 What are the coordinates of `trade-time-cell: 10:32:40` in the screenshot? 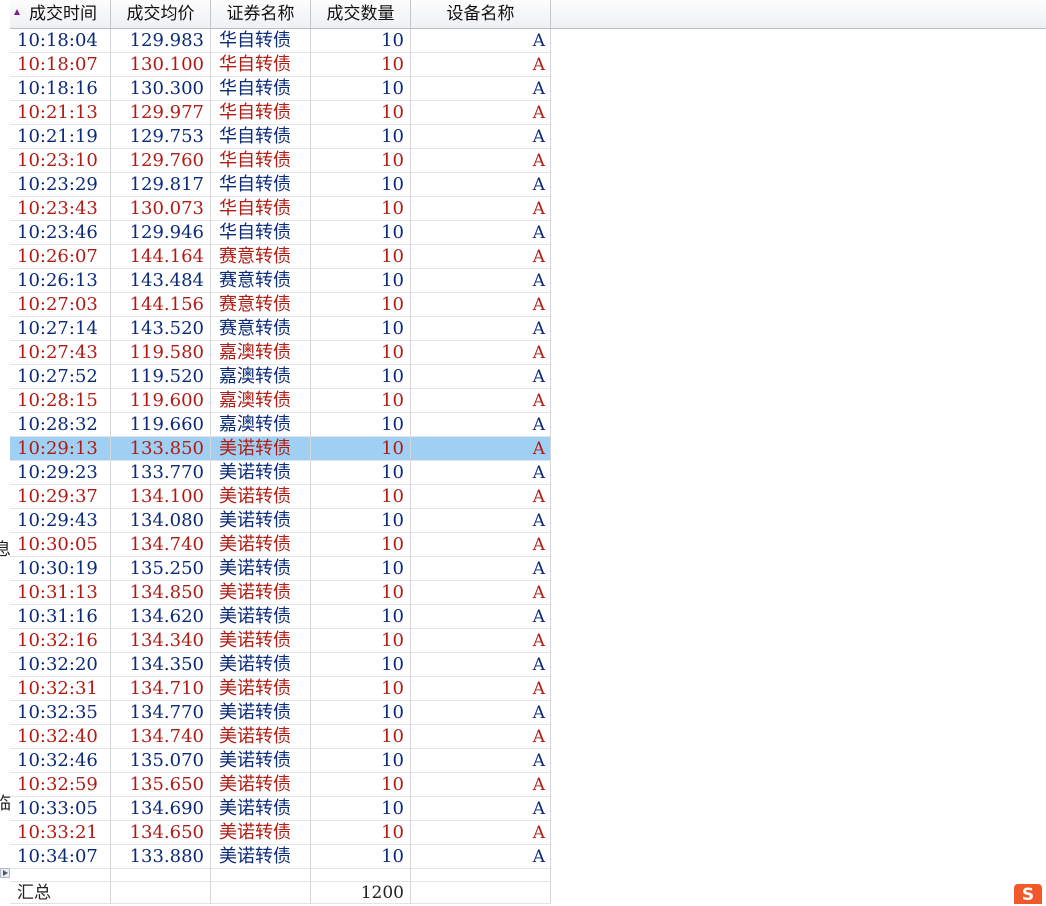 It's located at (60, 737).